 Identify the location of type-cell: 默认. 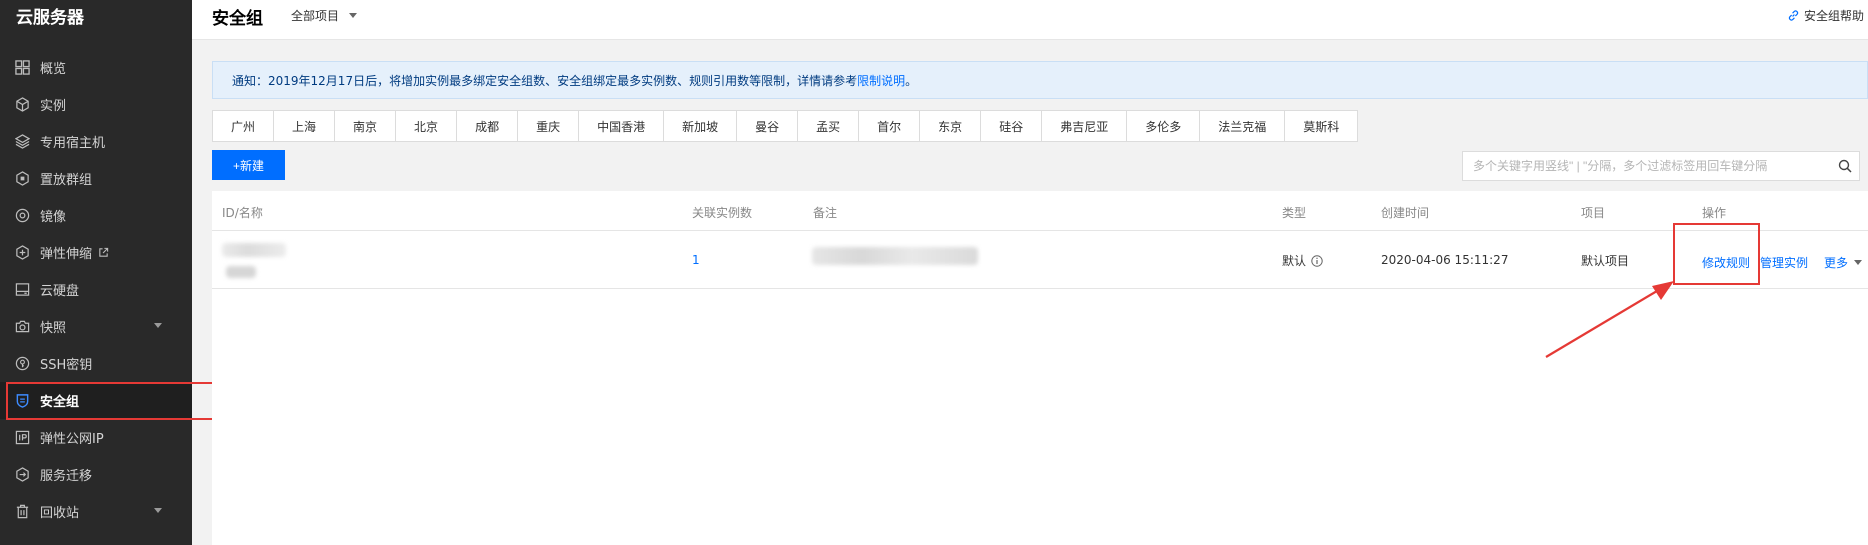
(1302, 260).